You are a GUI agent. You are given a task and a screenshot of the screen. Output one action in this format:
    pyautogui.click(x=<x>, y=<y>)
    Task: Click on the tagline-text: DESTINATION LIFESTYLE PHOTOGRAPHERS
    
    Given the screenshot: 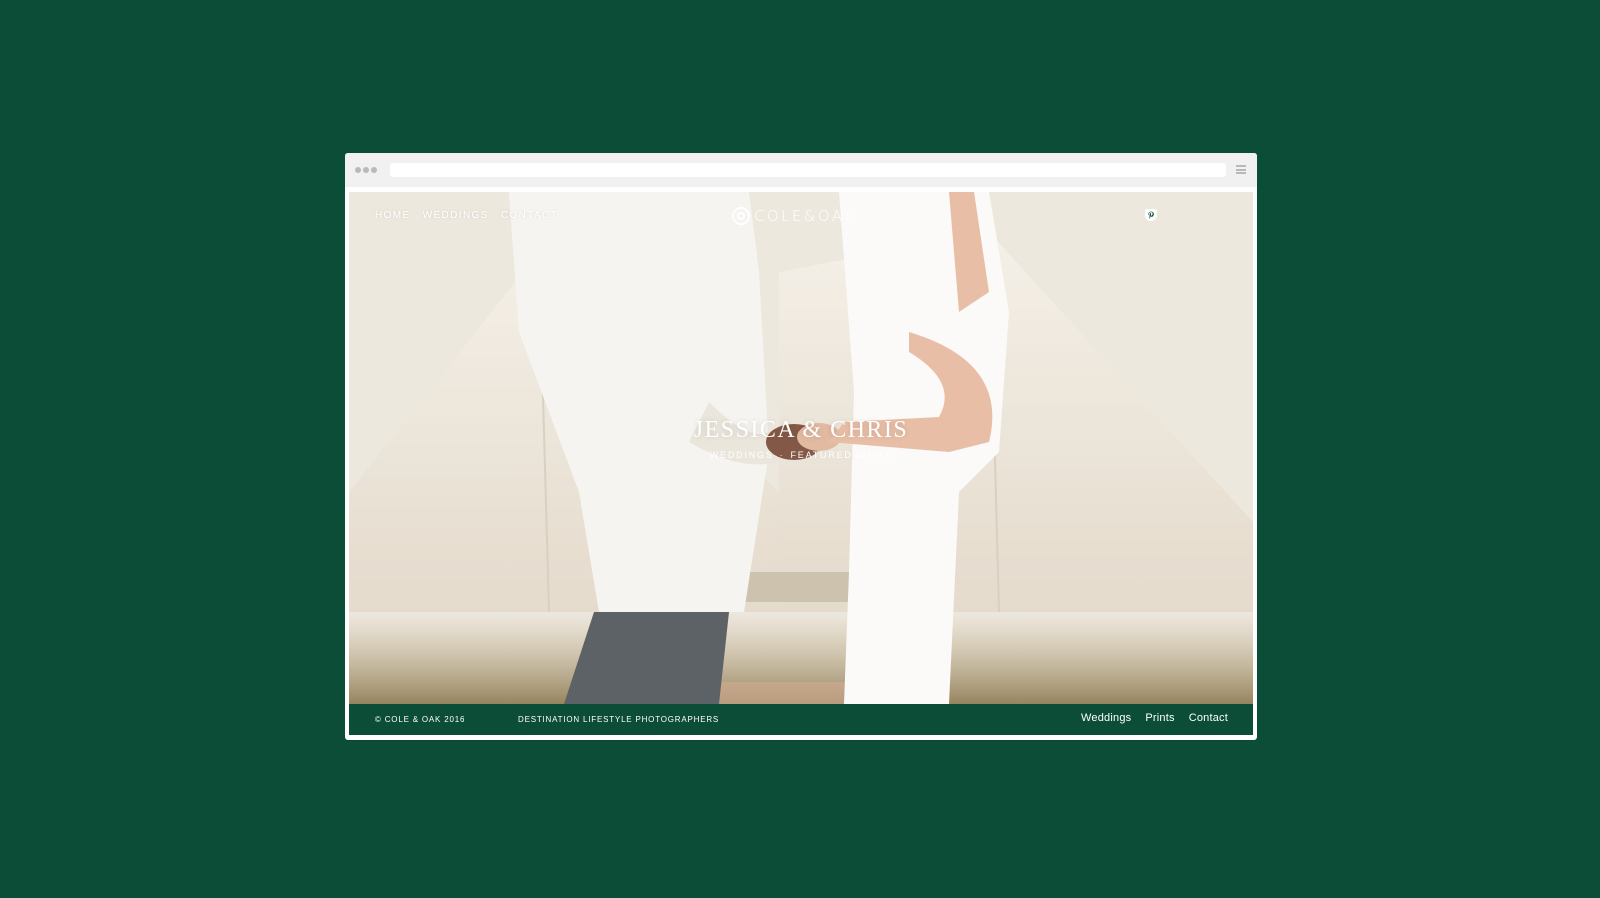 What is the action you would take?
    pyautogui.click(x=619, y=719)
    